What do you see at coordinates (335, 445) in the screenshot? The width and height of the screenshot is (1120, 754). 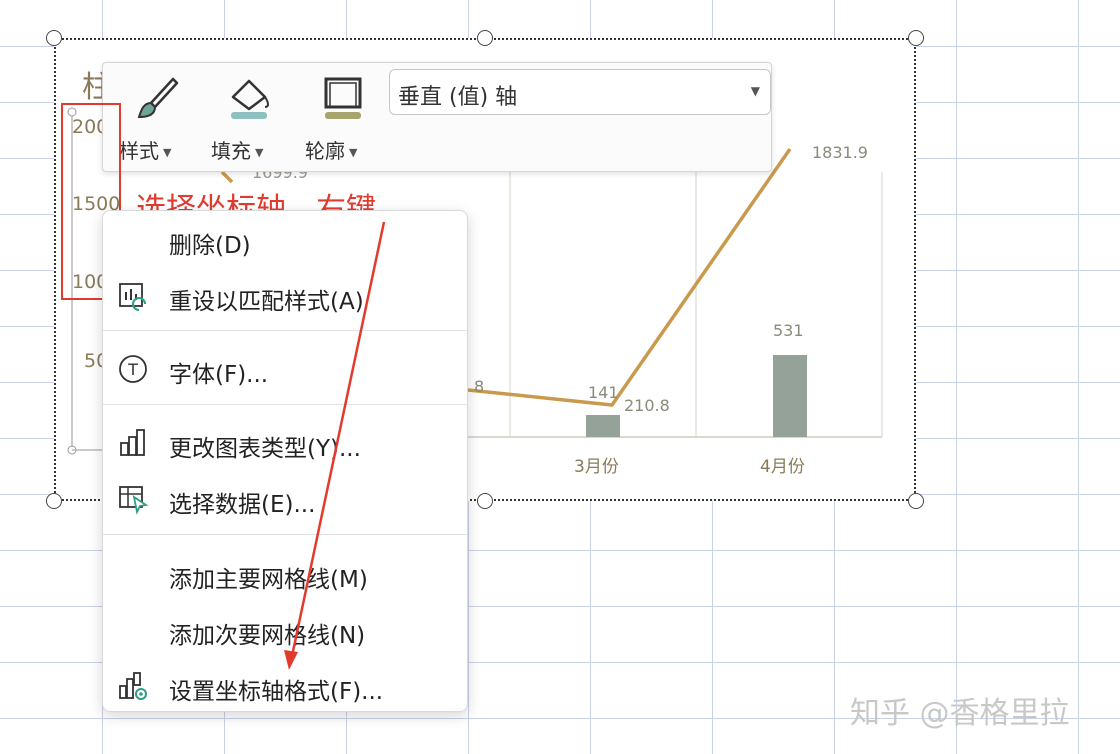 I see `annotation-arrow` at bounding box center [335, 445].